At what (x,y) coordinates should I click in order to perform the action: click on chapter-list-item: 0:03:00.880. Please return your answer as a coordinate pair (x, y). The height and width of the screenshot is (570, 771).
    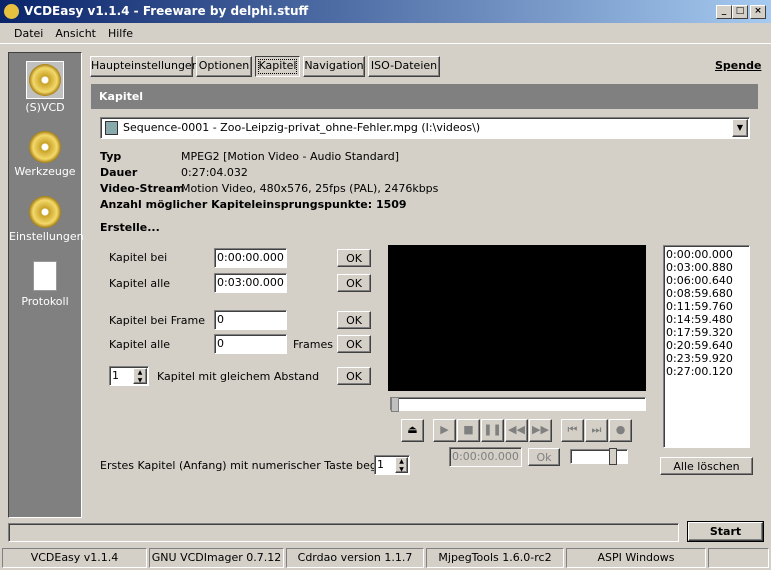
    Looking at the image, I should click on (706, 267).